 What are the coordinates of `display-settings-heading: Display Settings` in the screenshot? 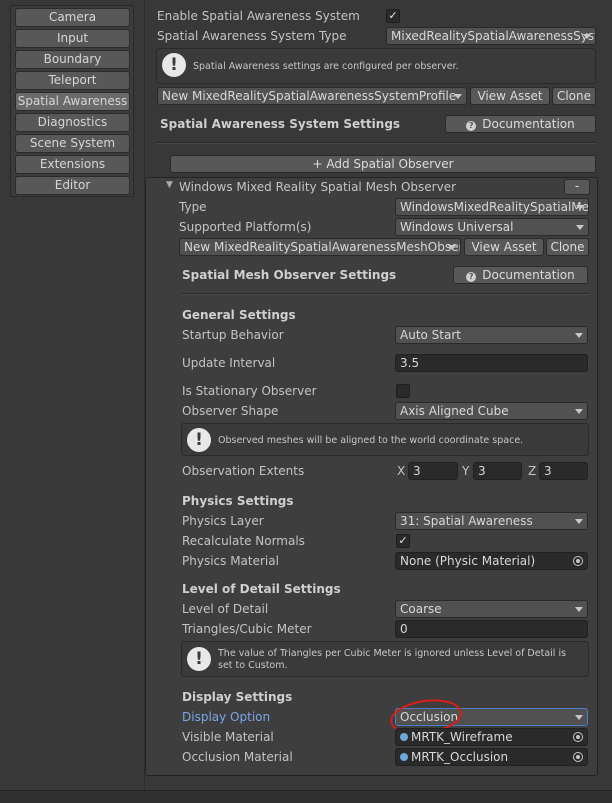 It's located at (237, 697).